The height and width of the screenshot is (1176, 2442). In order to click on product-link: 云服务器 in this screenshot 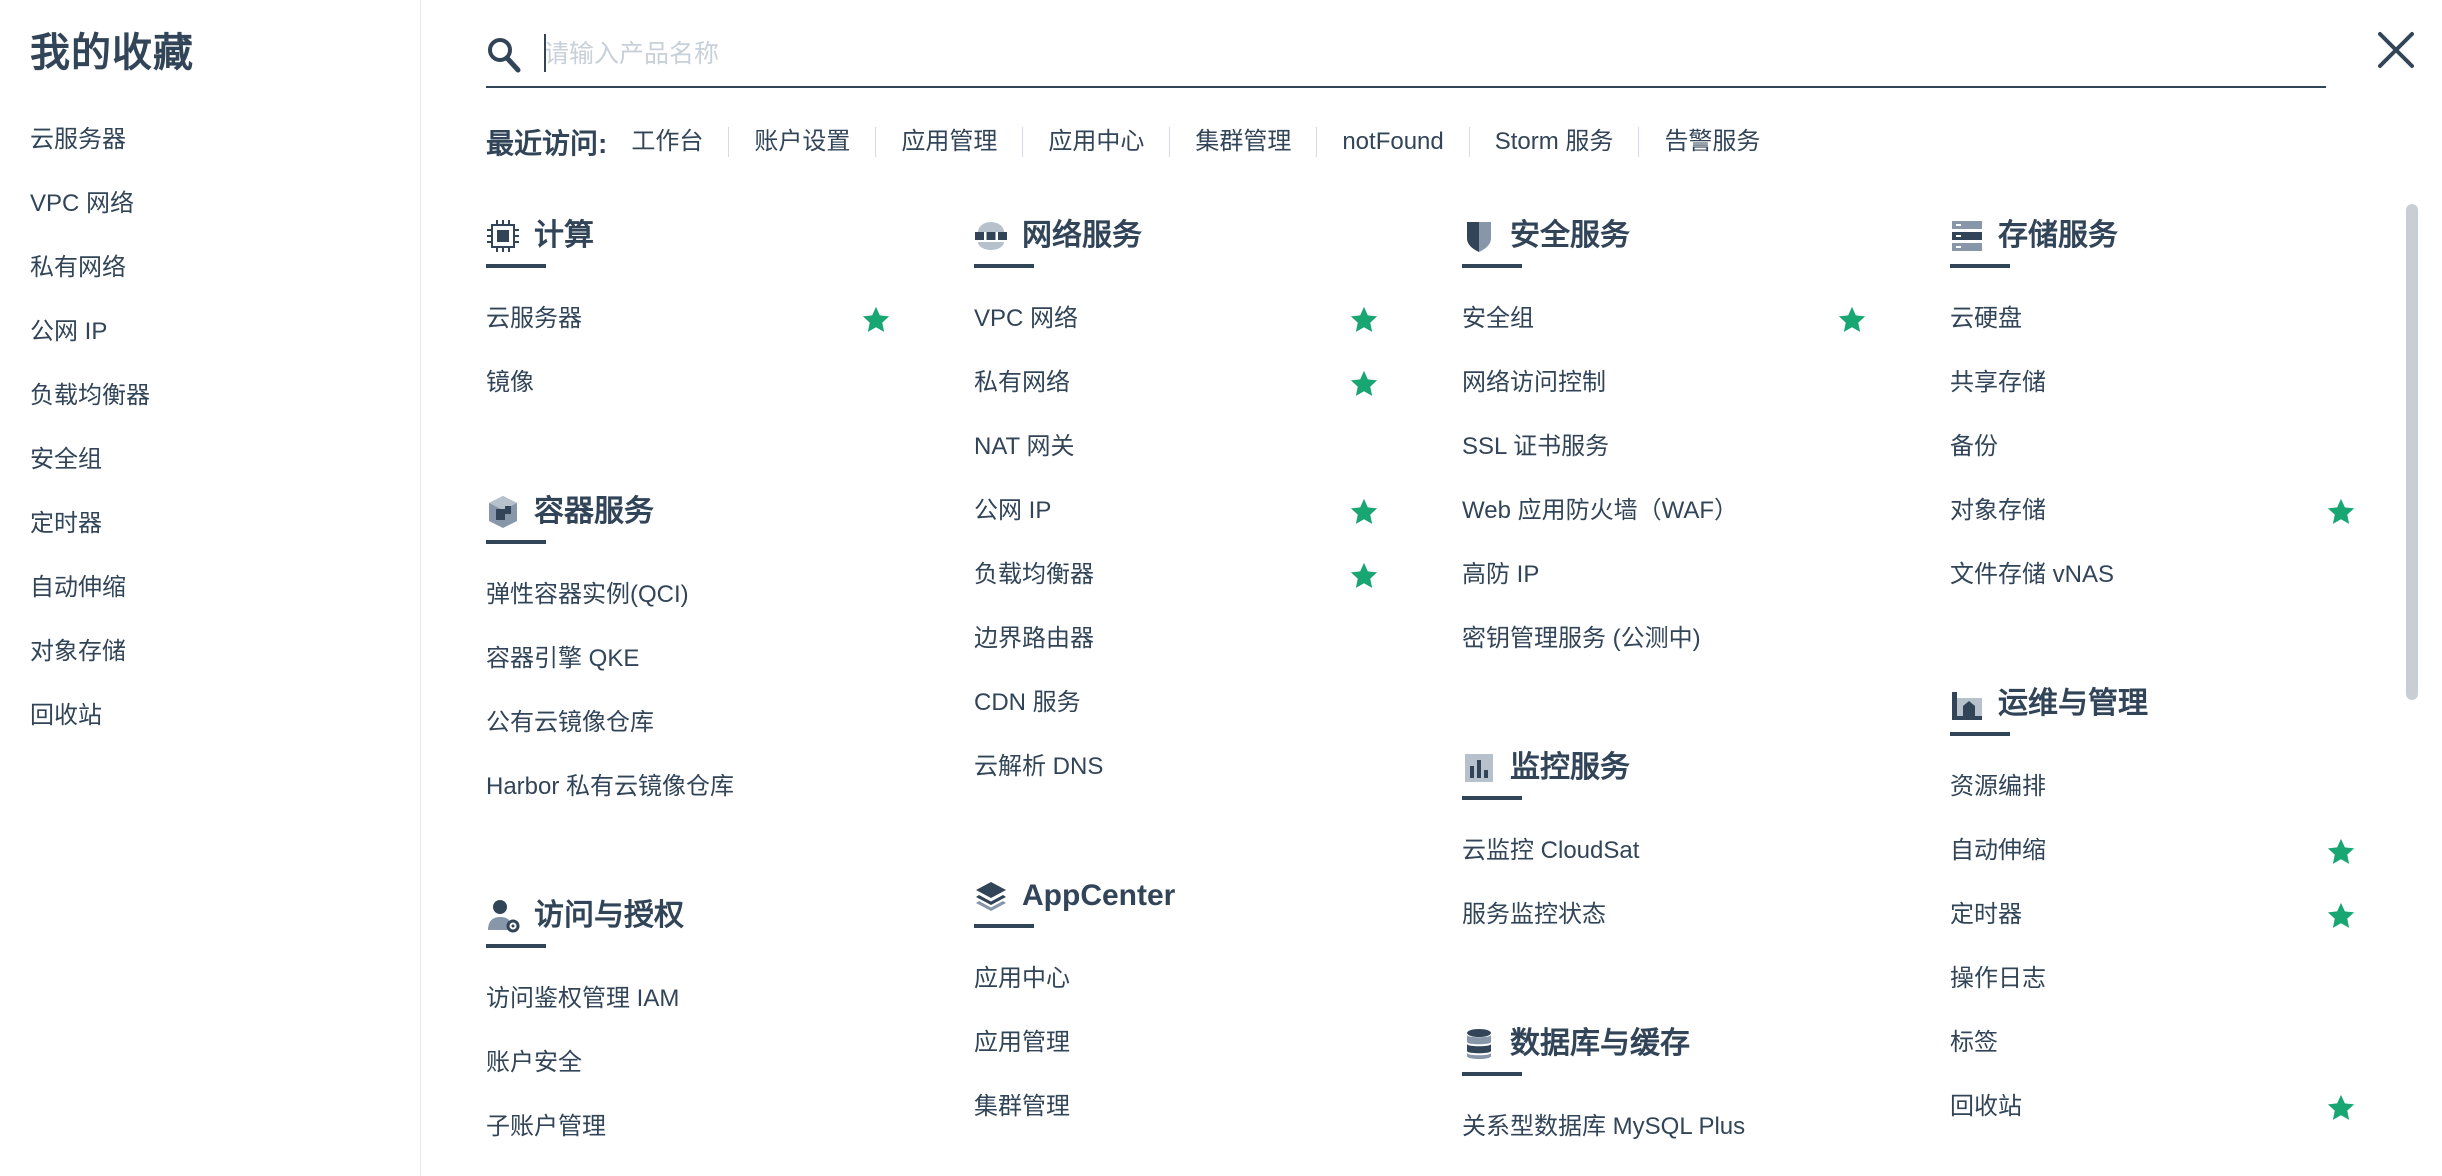, I will do `click(534, 319)`.